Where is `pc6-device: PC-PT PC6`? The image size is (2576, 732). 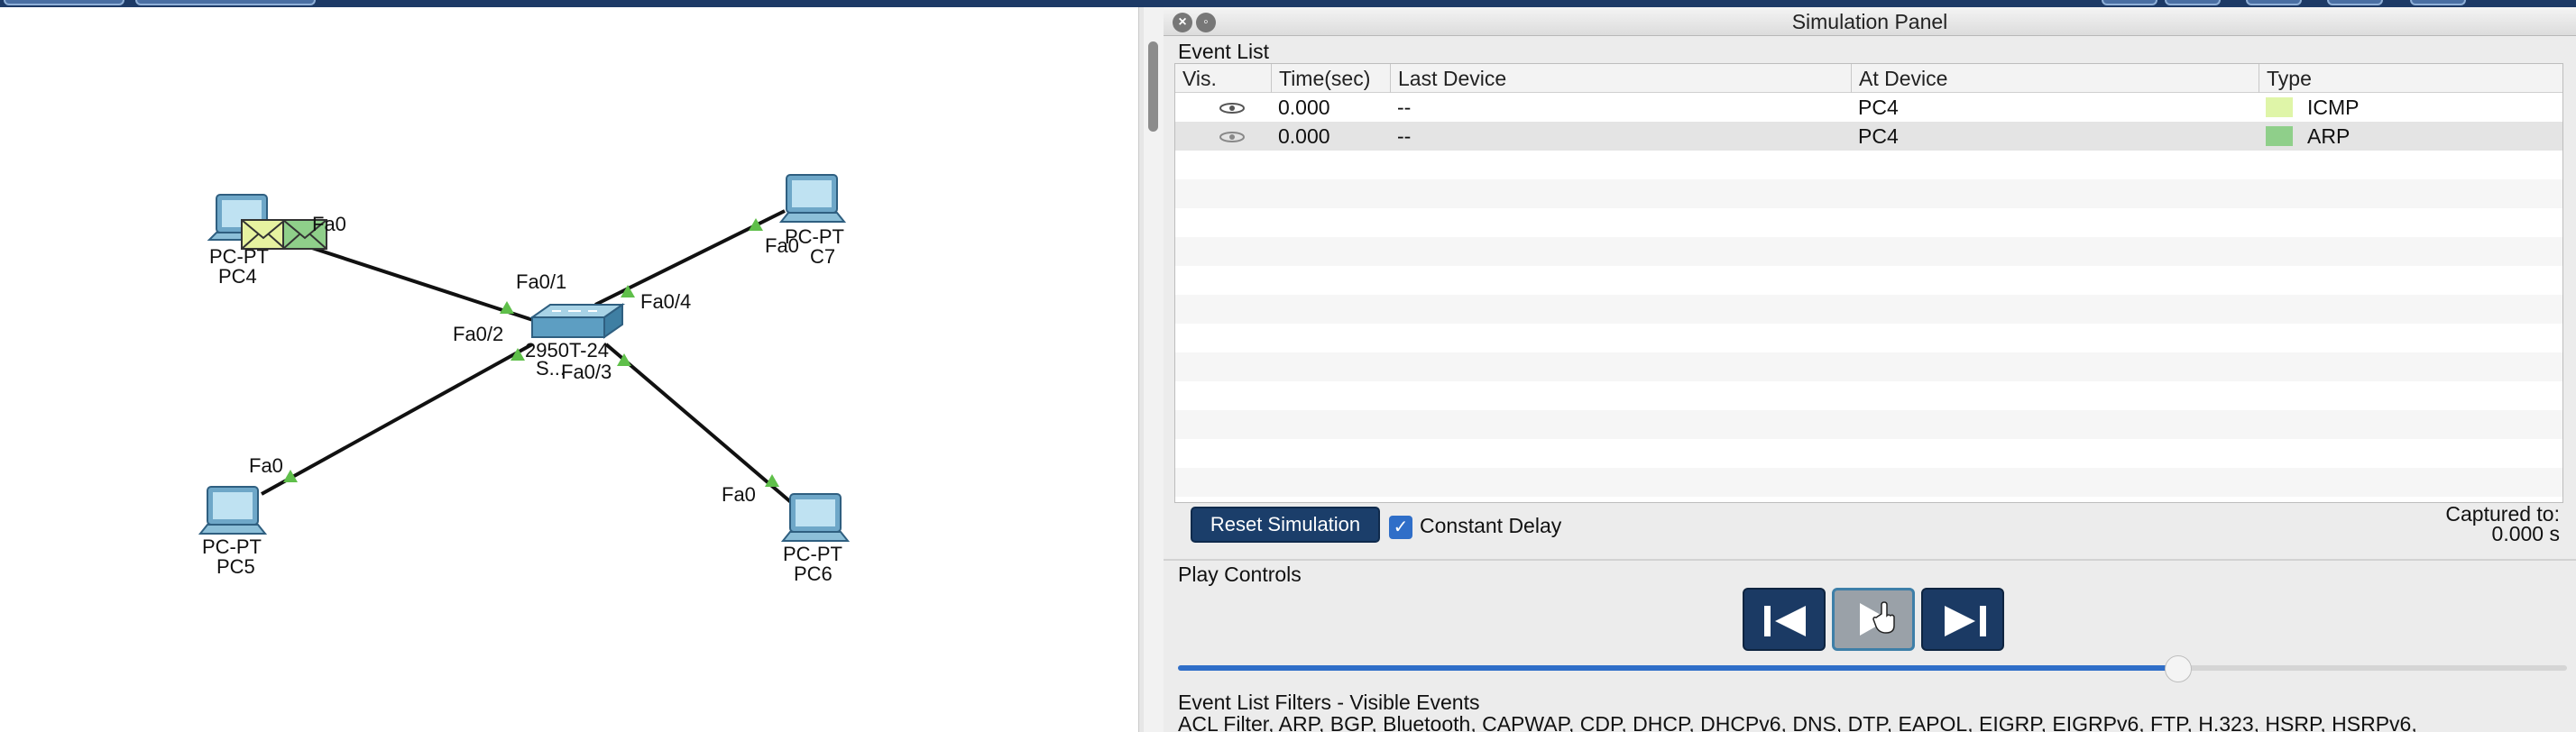
pc6-device: PC-PT PC6 is located at coordinates (815, 539).